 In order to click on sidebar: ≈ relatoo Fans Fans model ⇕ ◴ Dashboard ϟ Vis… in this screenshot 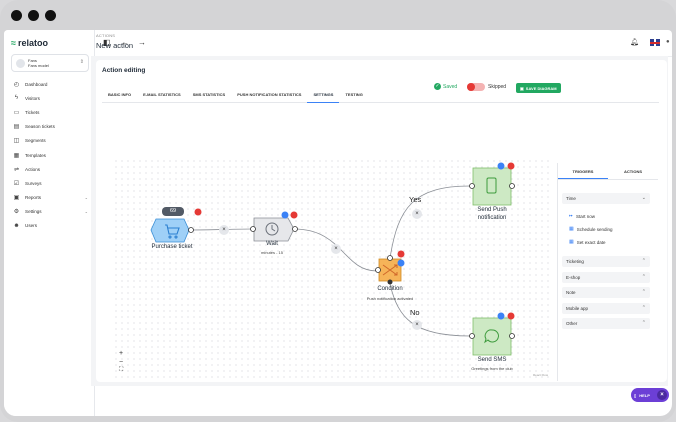, I will do `click(49, 223)`.